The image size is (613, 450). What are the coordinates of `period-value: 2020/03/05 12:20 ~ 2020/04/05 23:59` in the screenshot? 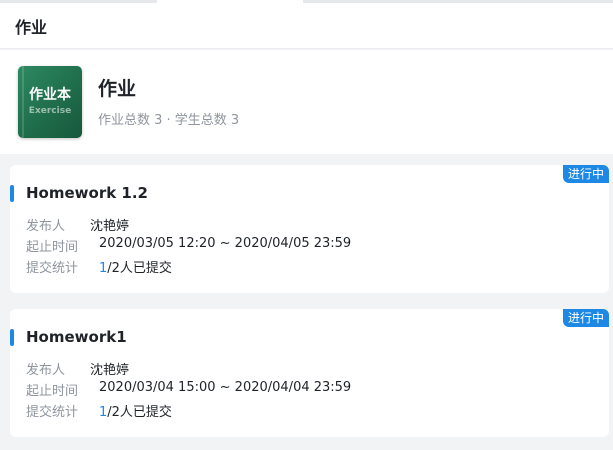 It's located at (225, 243).